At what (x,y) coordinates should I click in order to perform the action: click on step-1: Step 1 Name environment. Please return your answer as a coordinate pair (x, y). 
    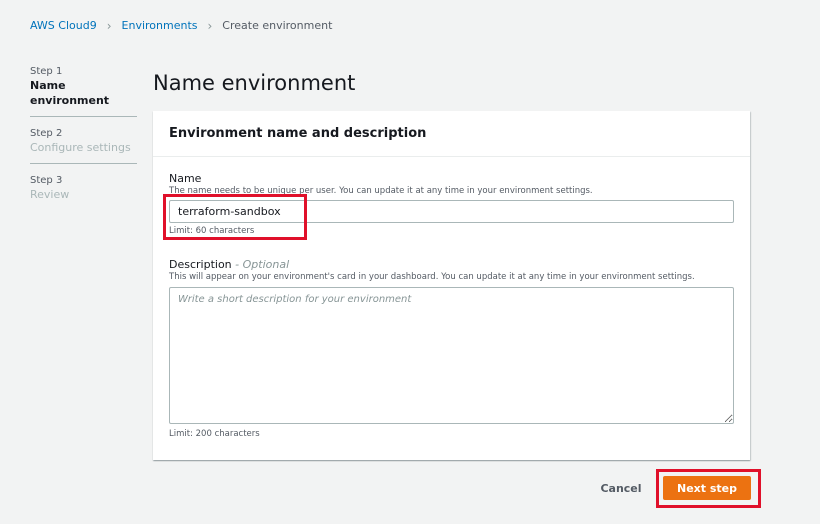
    Looking at the image, I should click on (83, 91).